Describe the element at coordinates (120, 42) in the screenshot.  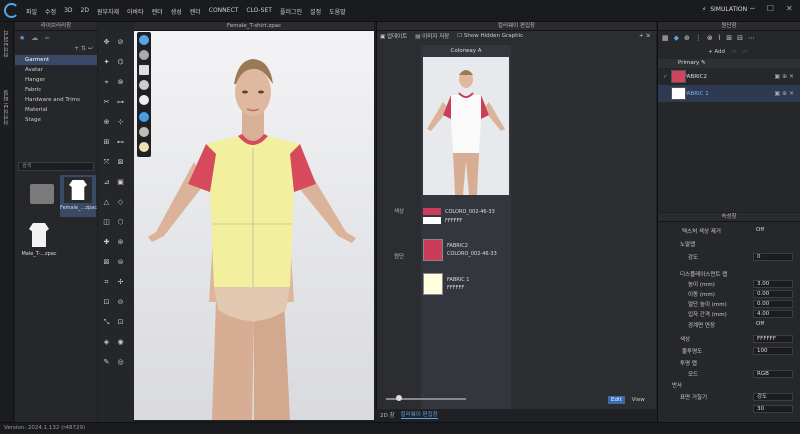
I see `tool-icon: ⊘` at that location.